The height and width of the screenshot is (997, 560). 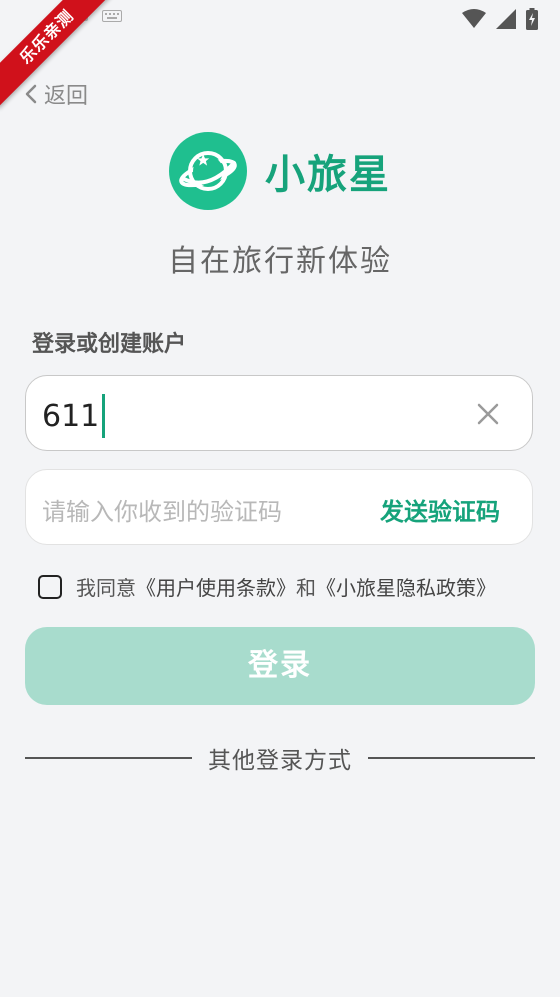 I want to click on slogan: 自在旅行新体验, so click(x=280, y=261).